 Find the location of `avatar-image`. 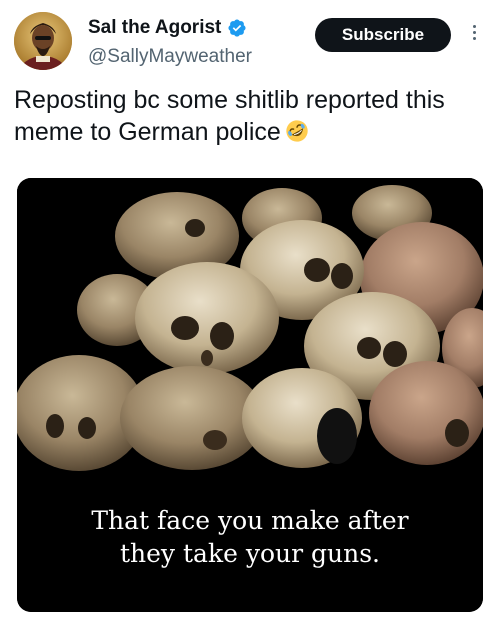

avatar-image is located at coordinates (43, 41).